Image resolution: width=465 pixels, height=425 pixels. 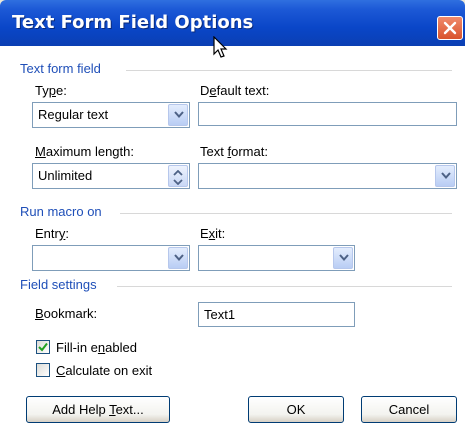 What do you see at coordinates (409, 409) in the screenshot?
I see `cancel-button: Cancel` at bounding box center [409, 409].